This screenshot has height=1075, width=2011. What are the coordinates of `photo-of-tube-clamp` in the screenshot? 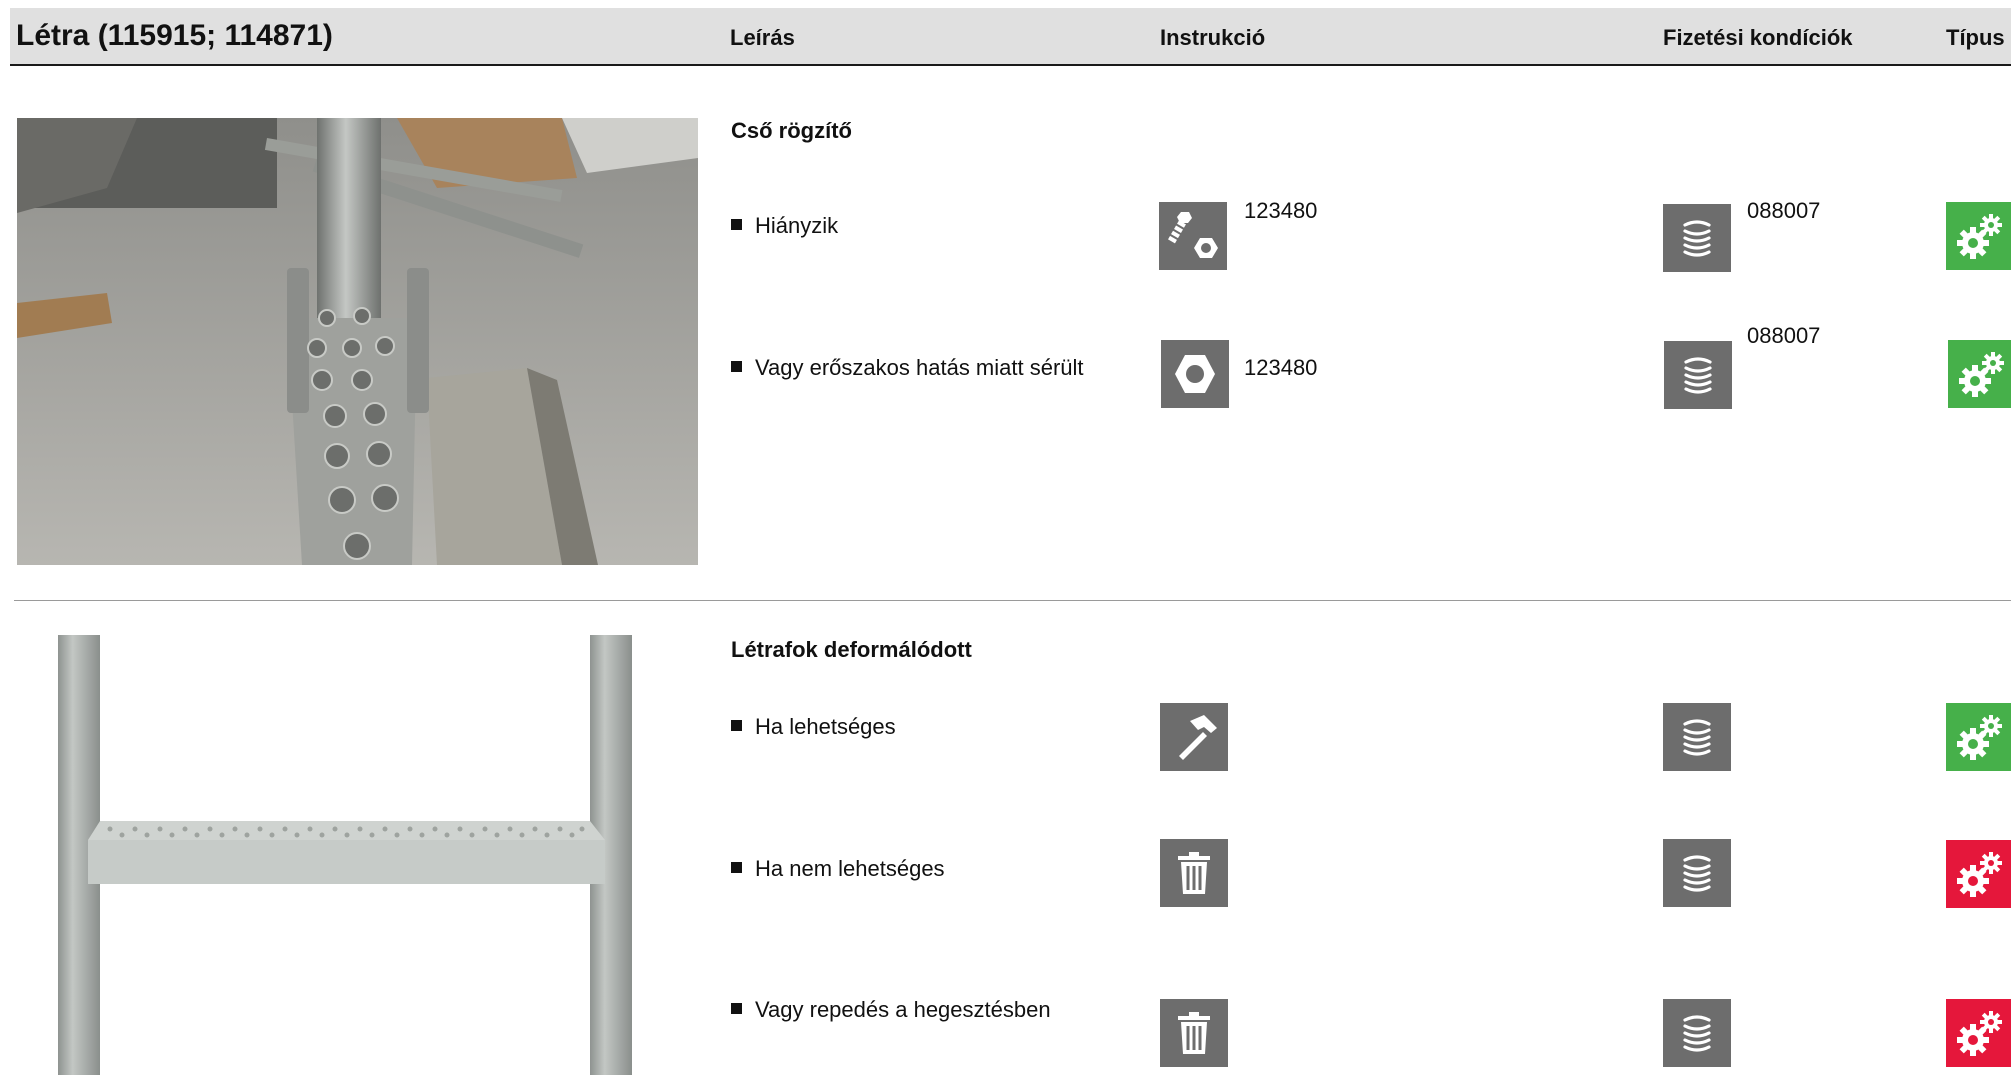 It's located at (357, 341).